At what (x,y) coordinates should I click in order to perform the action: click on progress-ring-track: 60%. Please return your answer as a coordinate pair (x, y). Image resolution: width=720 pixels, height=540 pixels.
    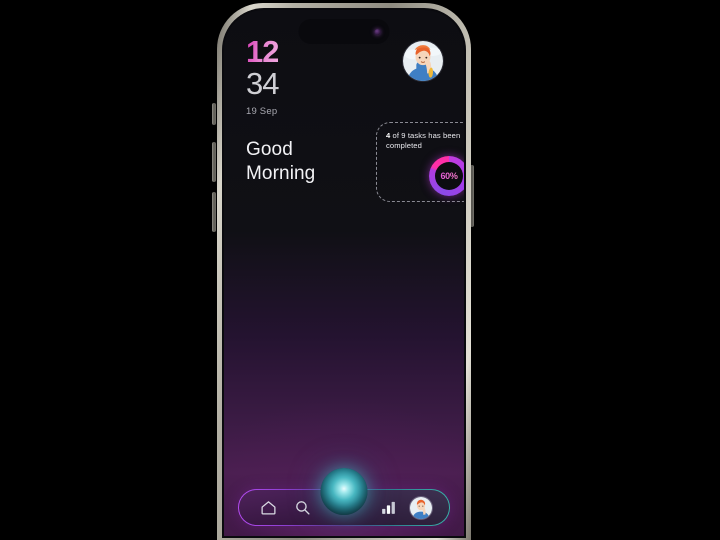
    Looking at the image, I should click on (446, 176).